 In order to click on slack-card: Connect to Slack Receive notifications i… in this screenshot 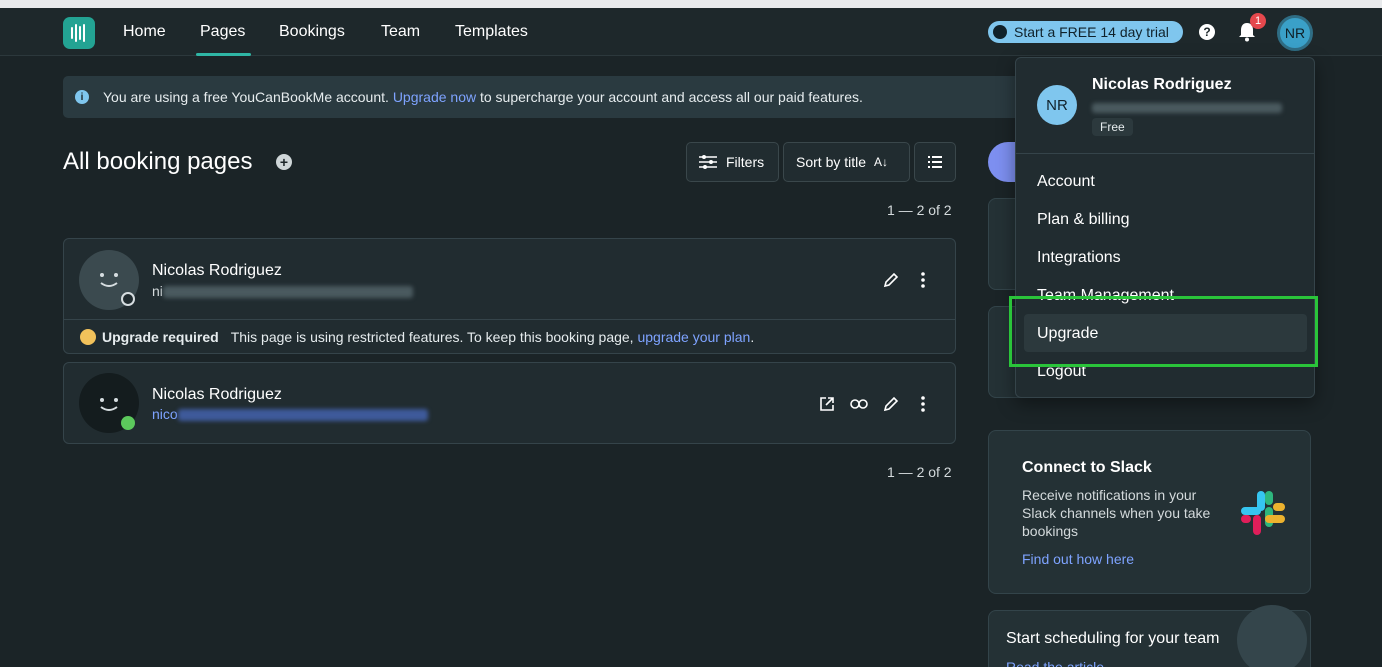, I will do `click(1149, 512)`.